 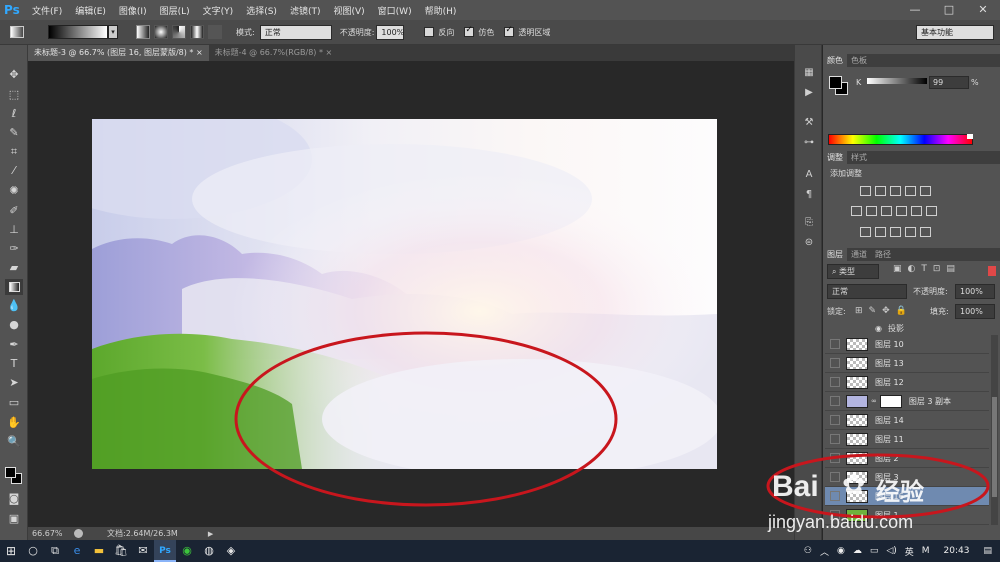 What do you see at coordinates (809, 93) in the screenshot?
I see `actions-icon: ▶` at bounding box center [809, 93].